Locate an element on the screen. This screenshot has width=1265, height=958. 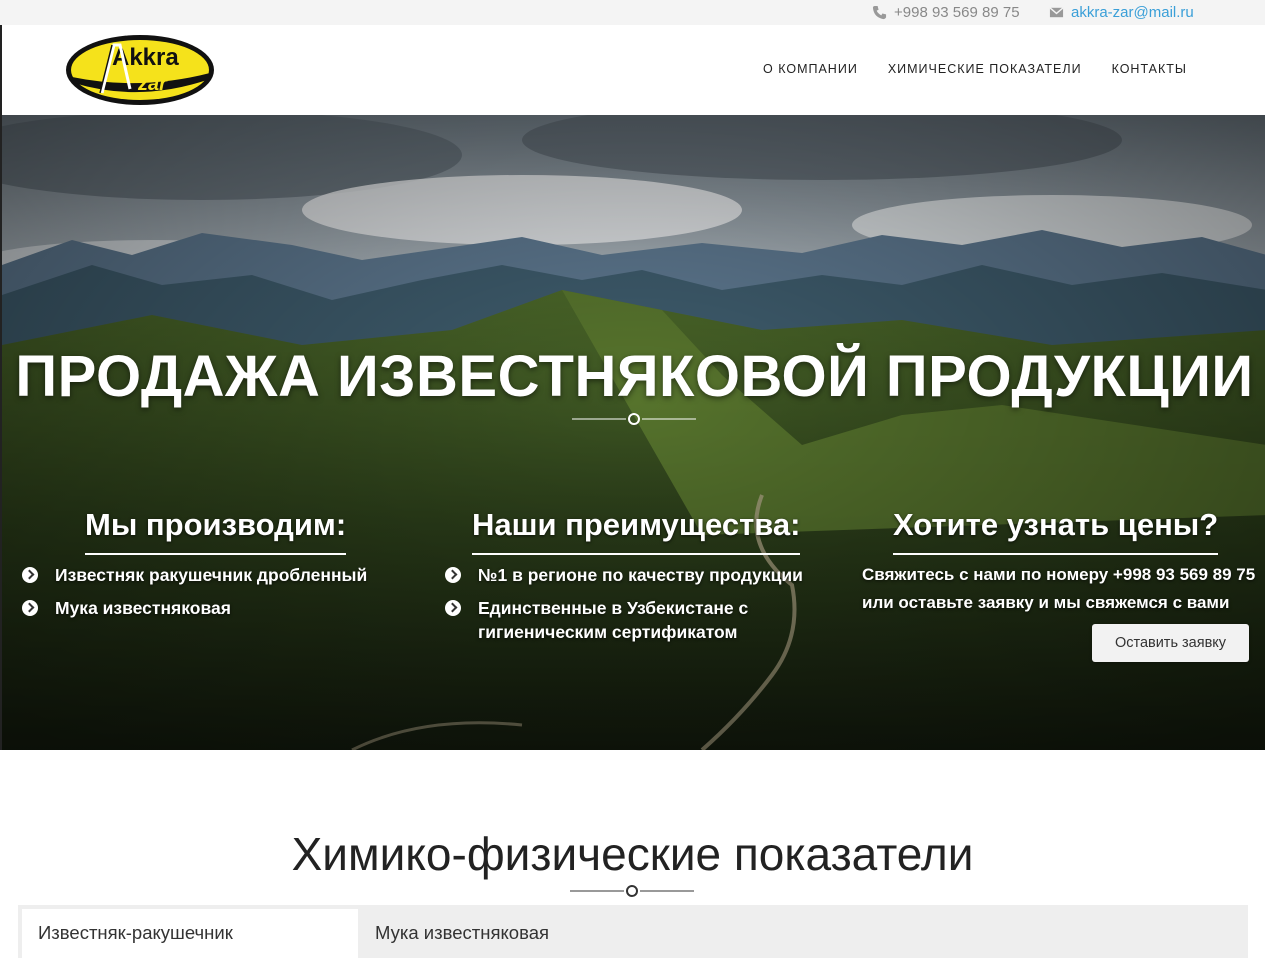
nav-about: О компании is located at coordinates (810, 69).